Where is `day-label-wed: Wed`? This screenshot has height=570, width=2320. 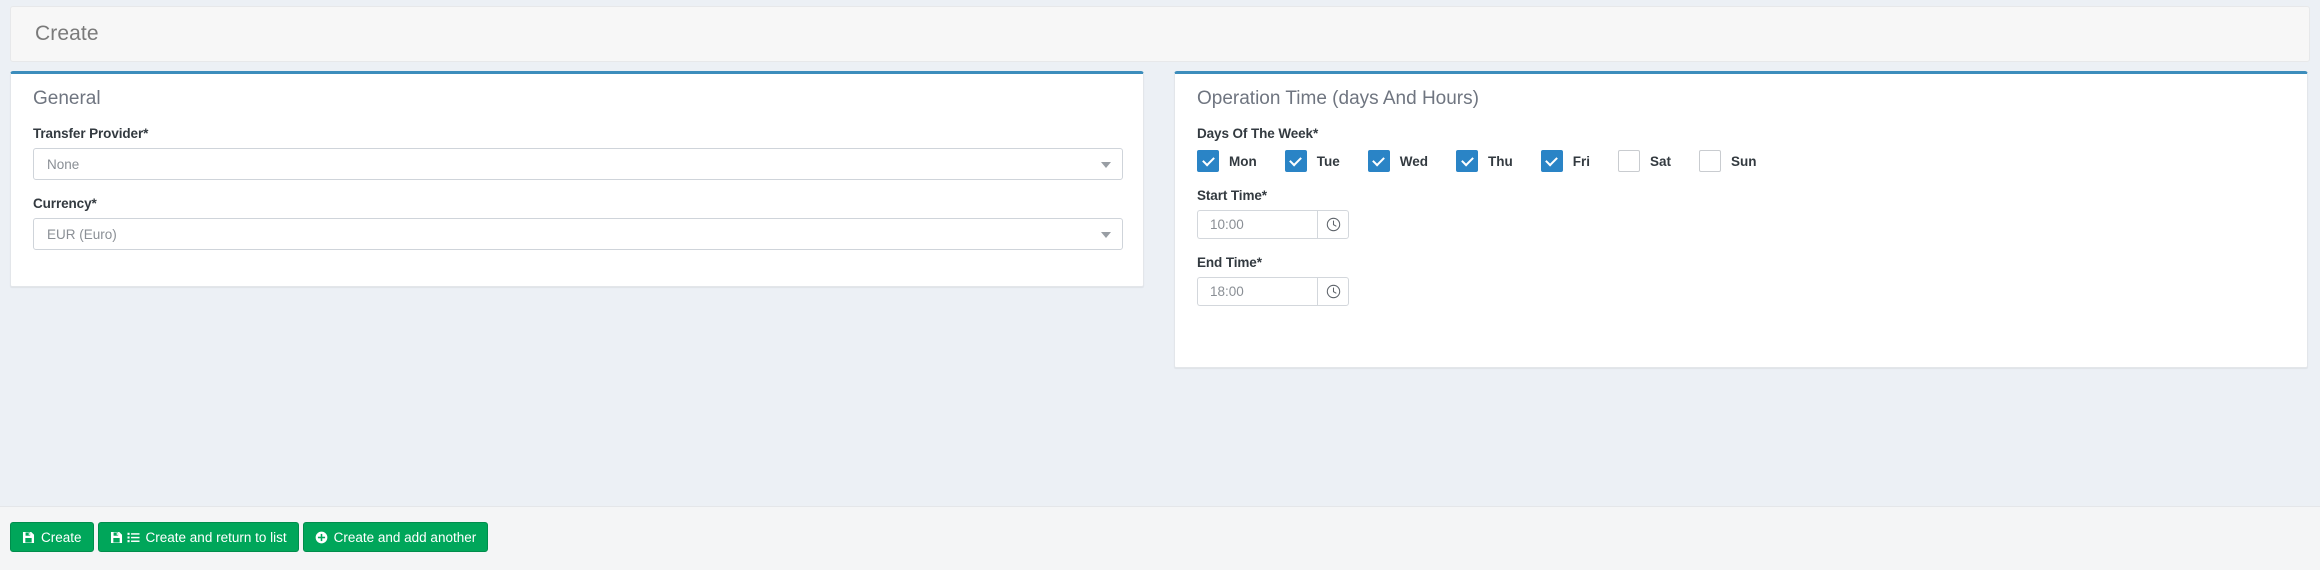
day-label-wed: Wed is located at coordinates (1414, 161).